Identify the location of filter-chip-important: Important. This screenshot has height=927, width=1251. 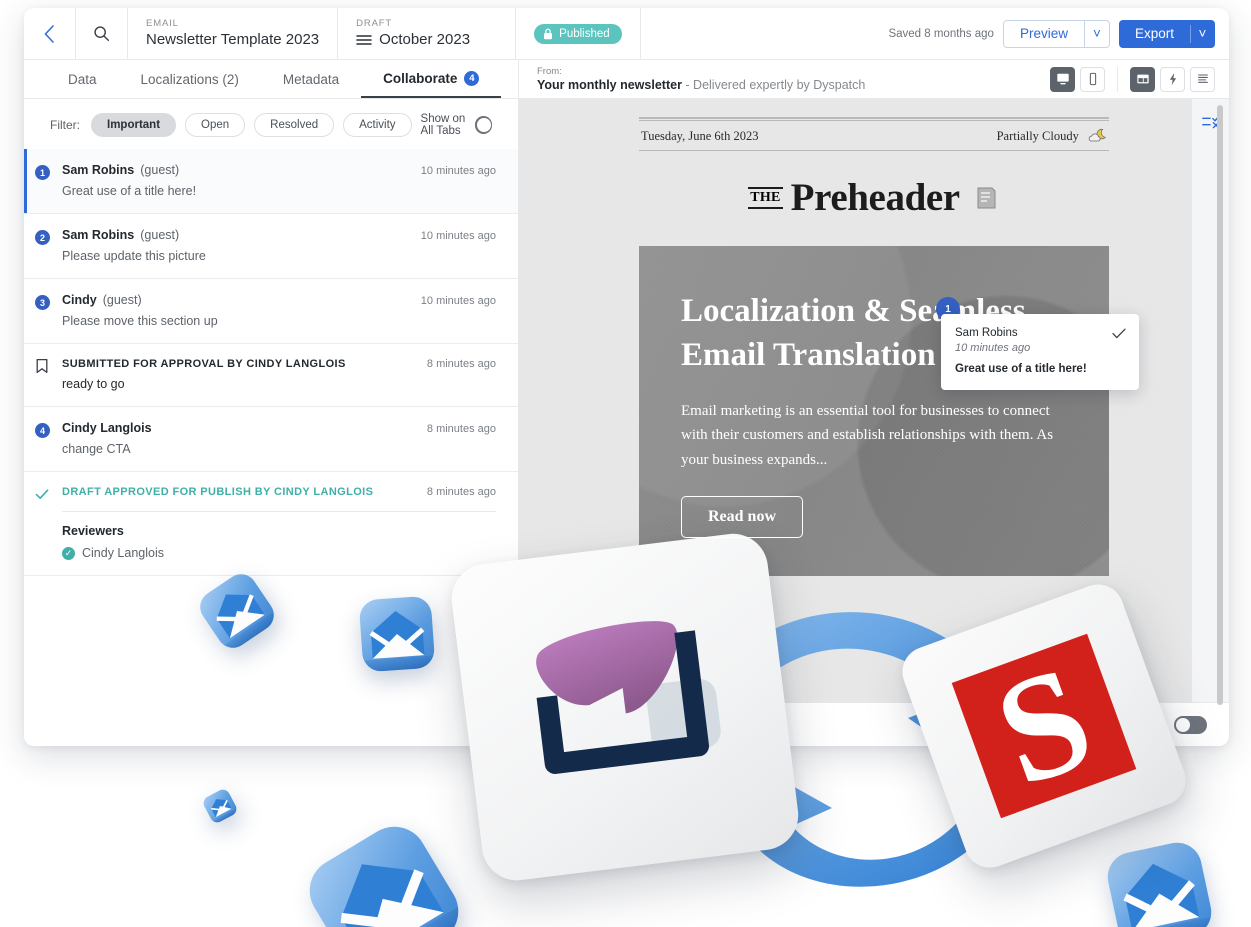
(134, 125).